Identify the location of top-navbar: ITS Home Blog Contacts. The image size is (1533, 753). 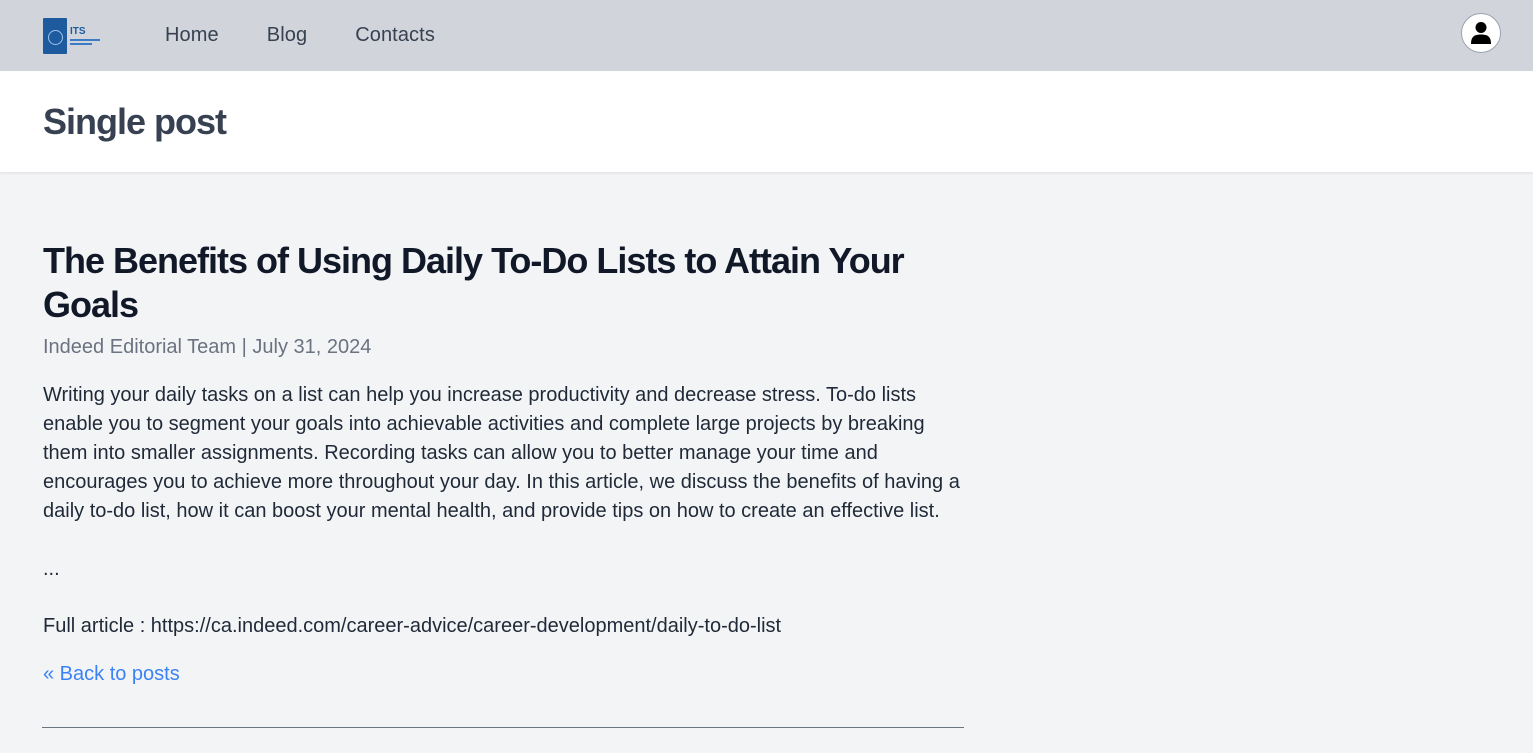
(766, 35).